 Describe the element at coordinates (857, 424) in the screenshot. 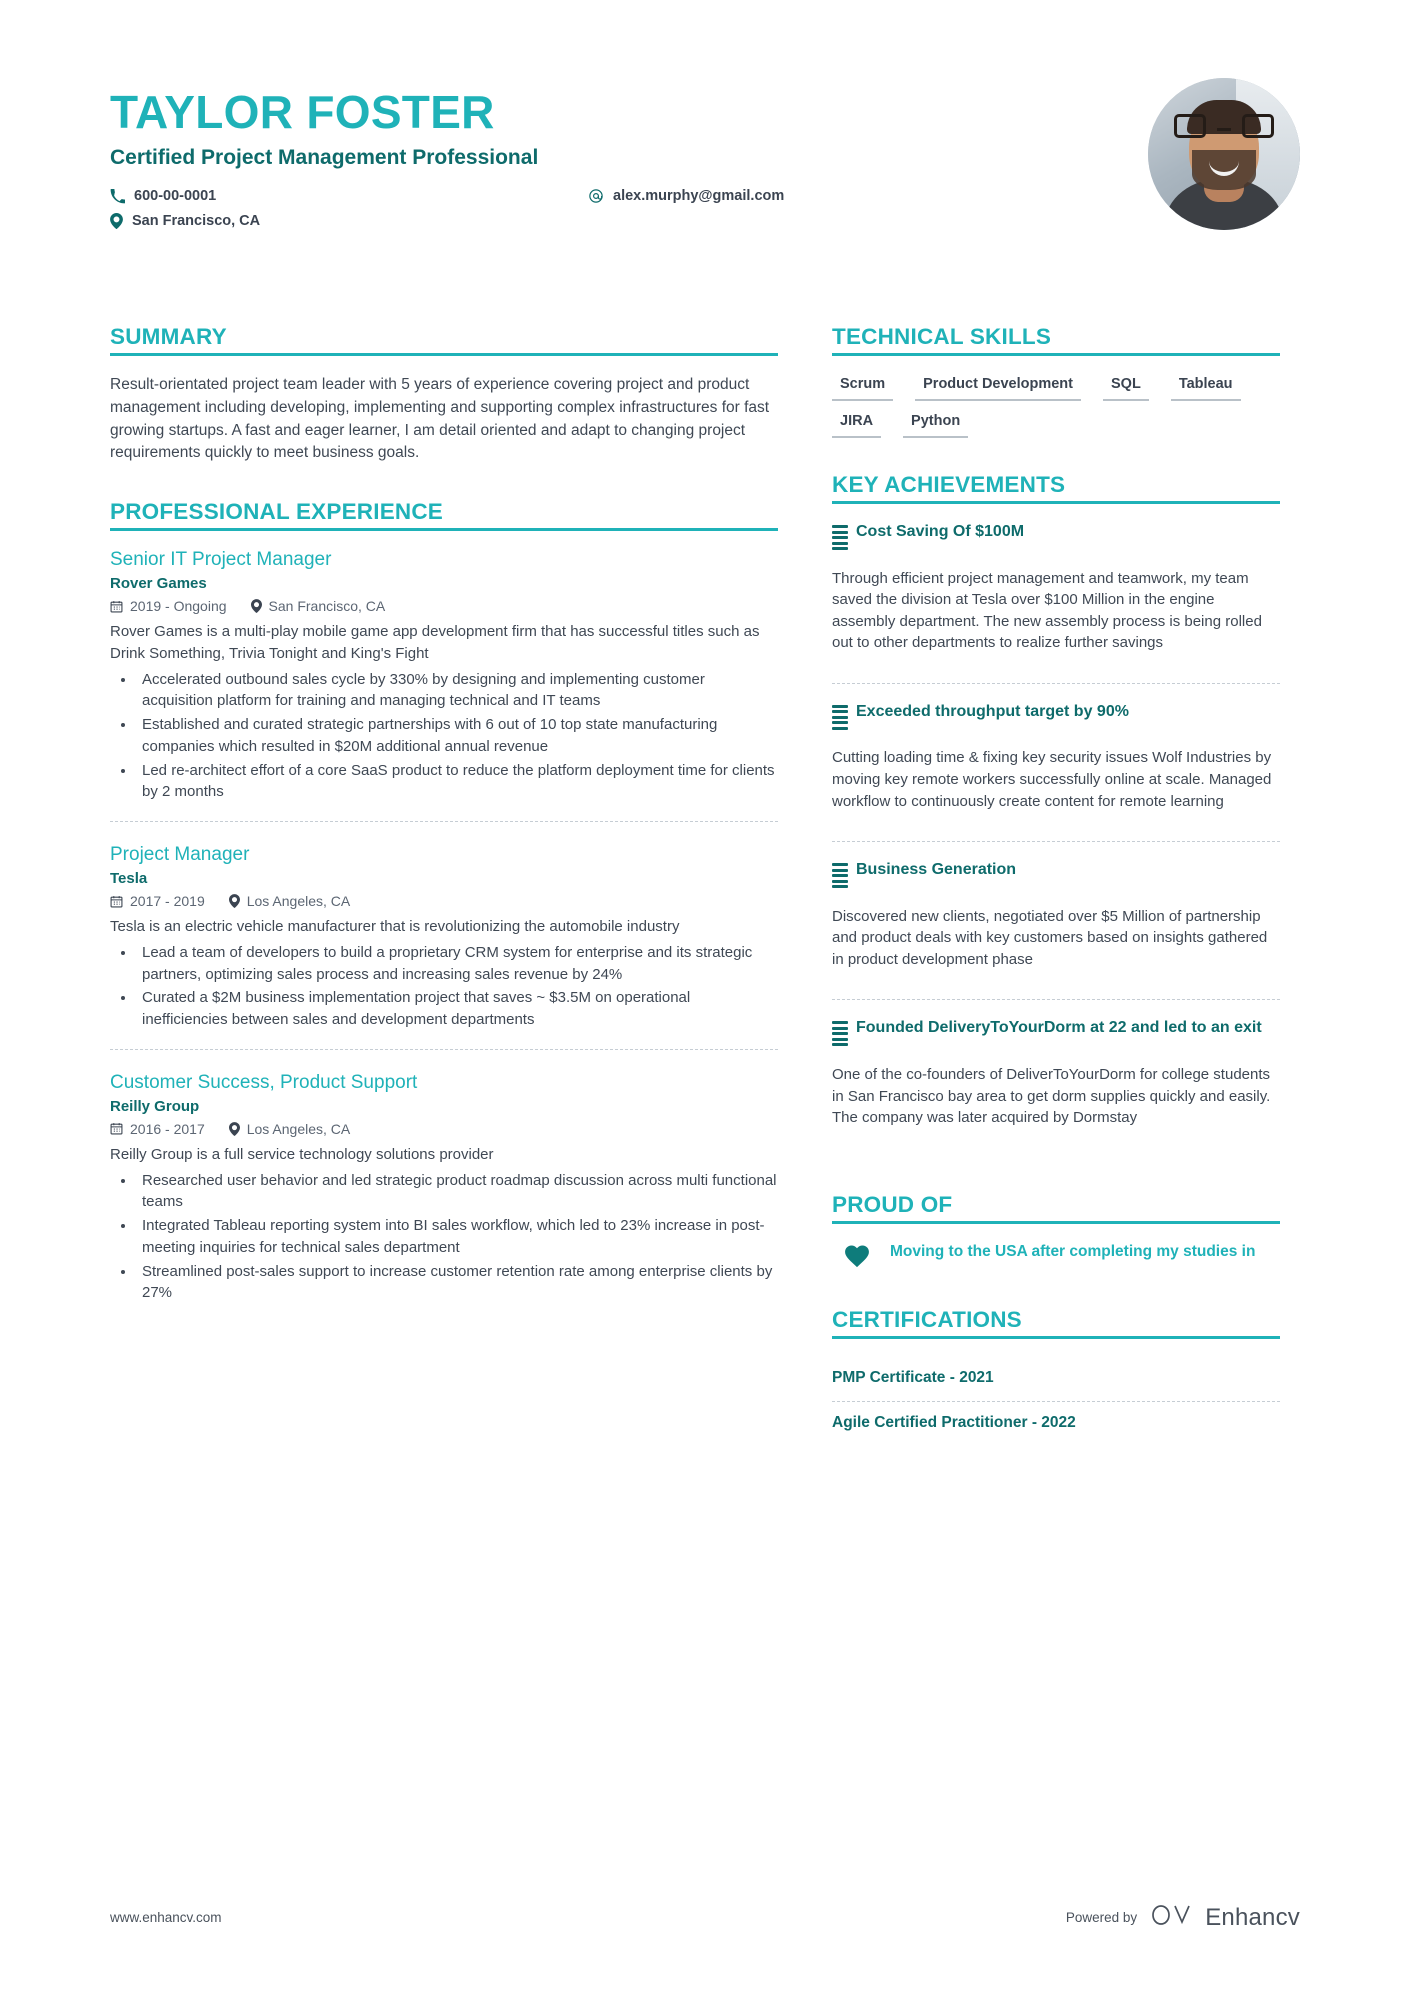

I see `skill-tag: JIRA` at that location.